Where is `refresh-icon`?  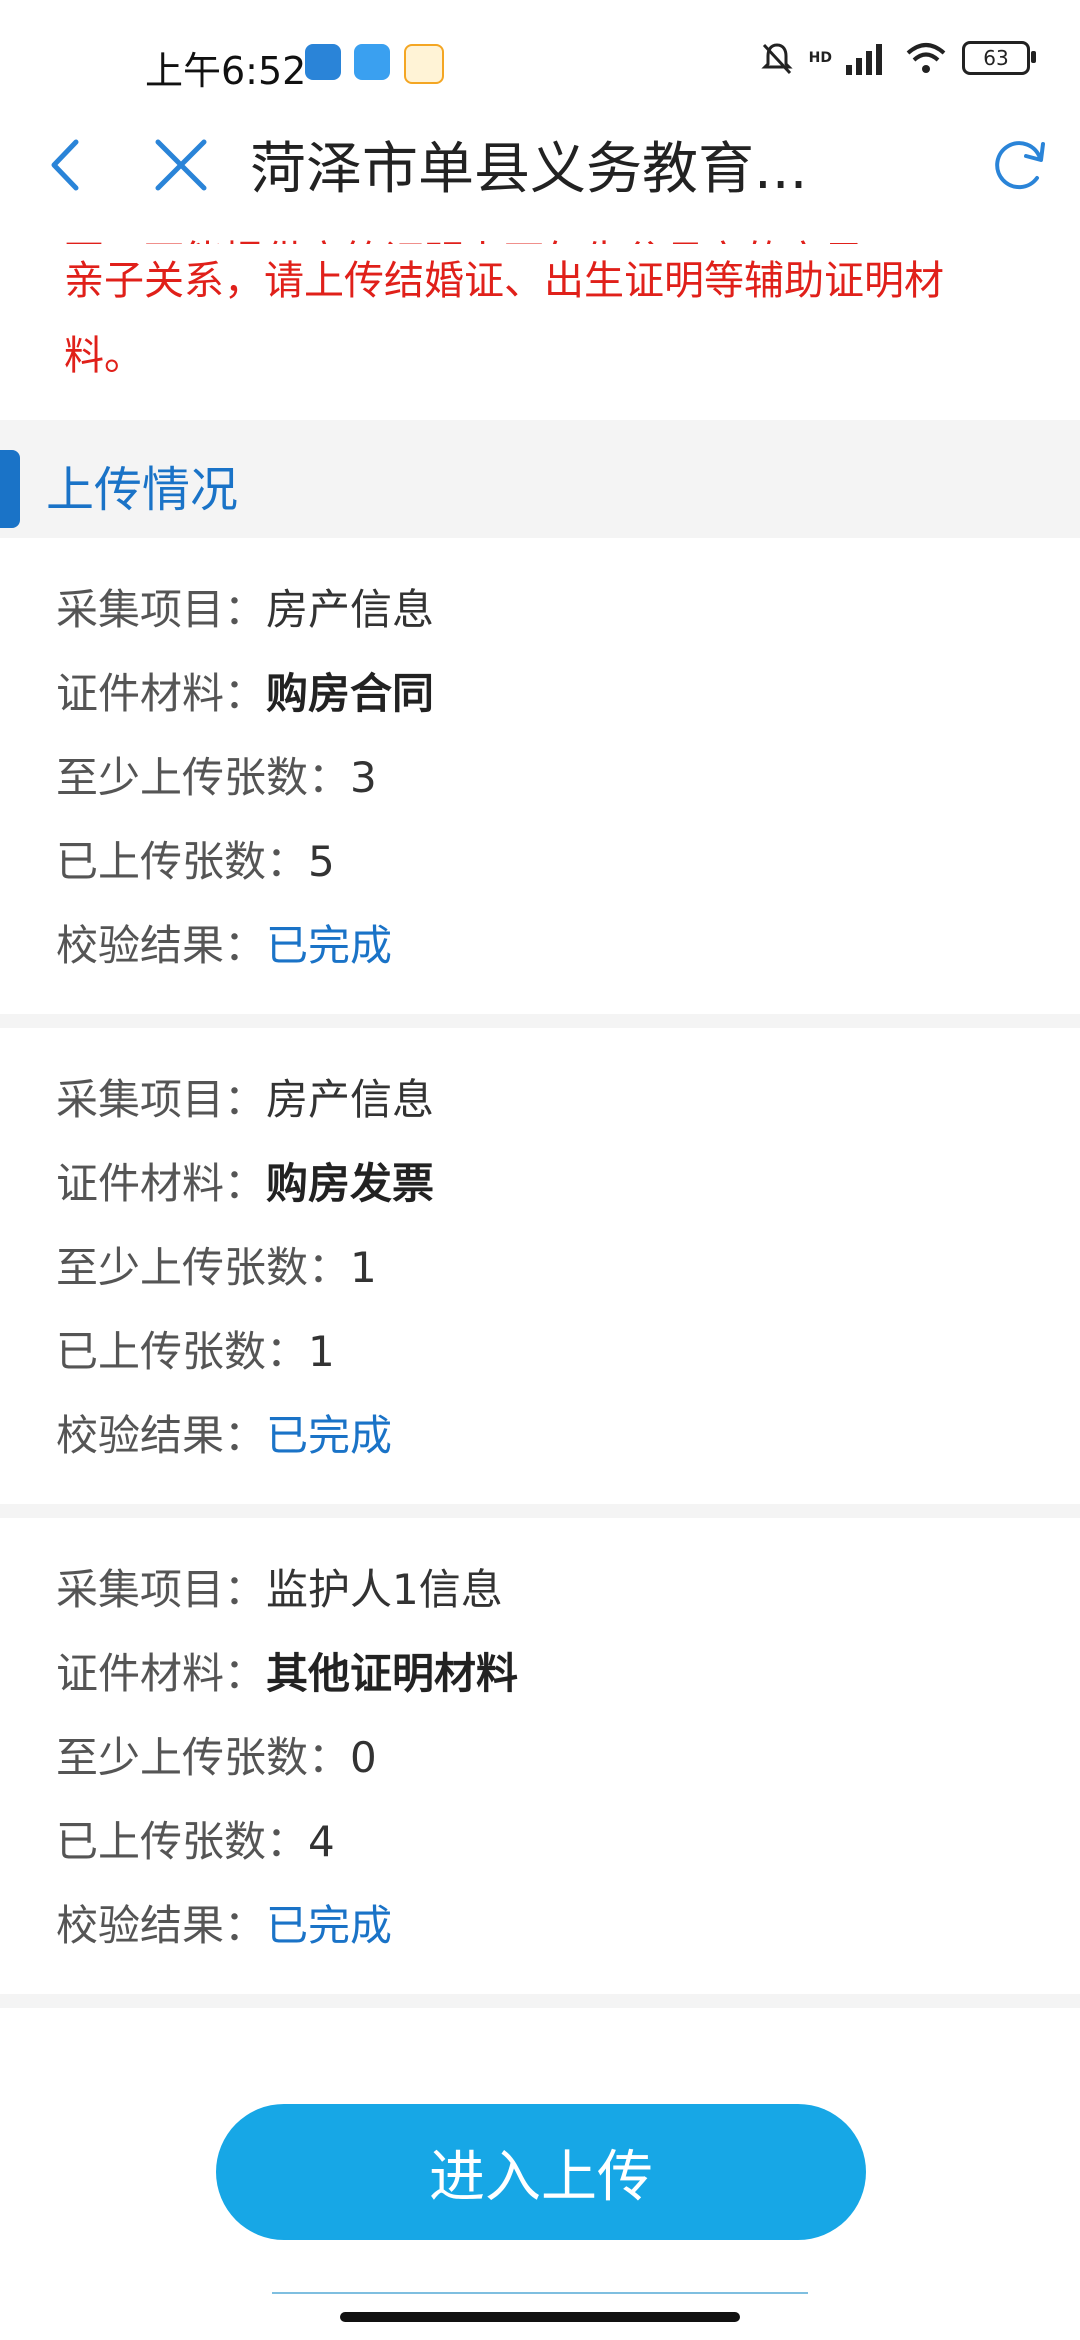 refresh-icon is located at coordinates (1020, 165).